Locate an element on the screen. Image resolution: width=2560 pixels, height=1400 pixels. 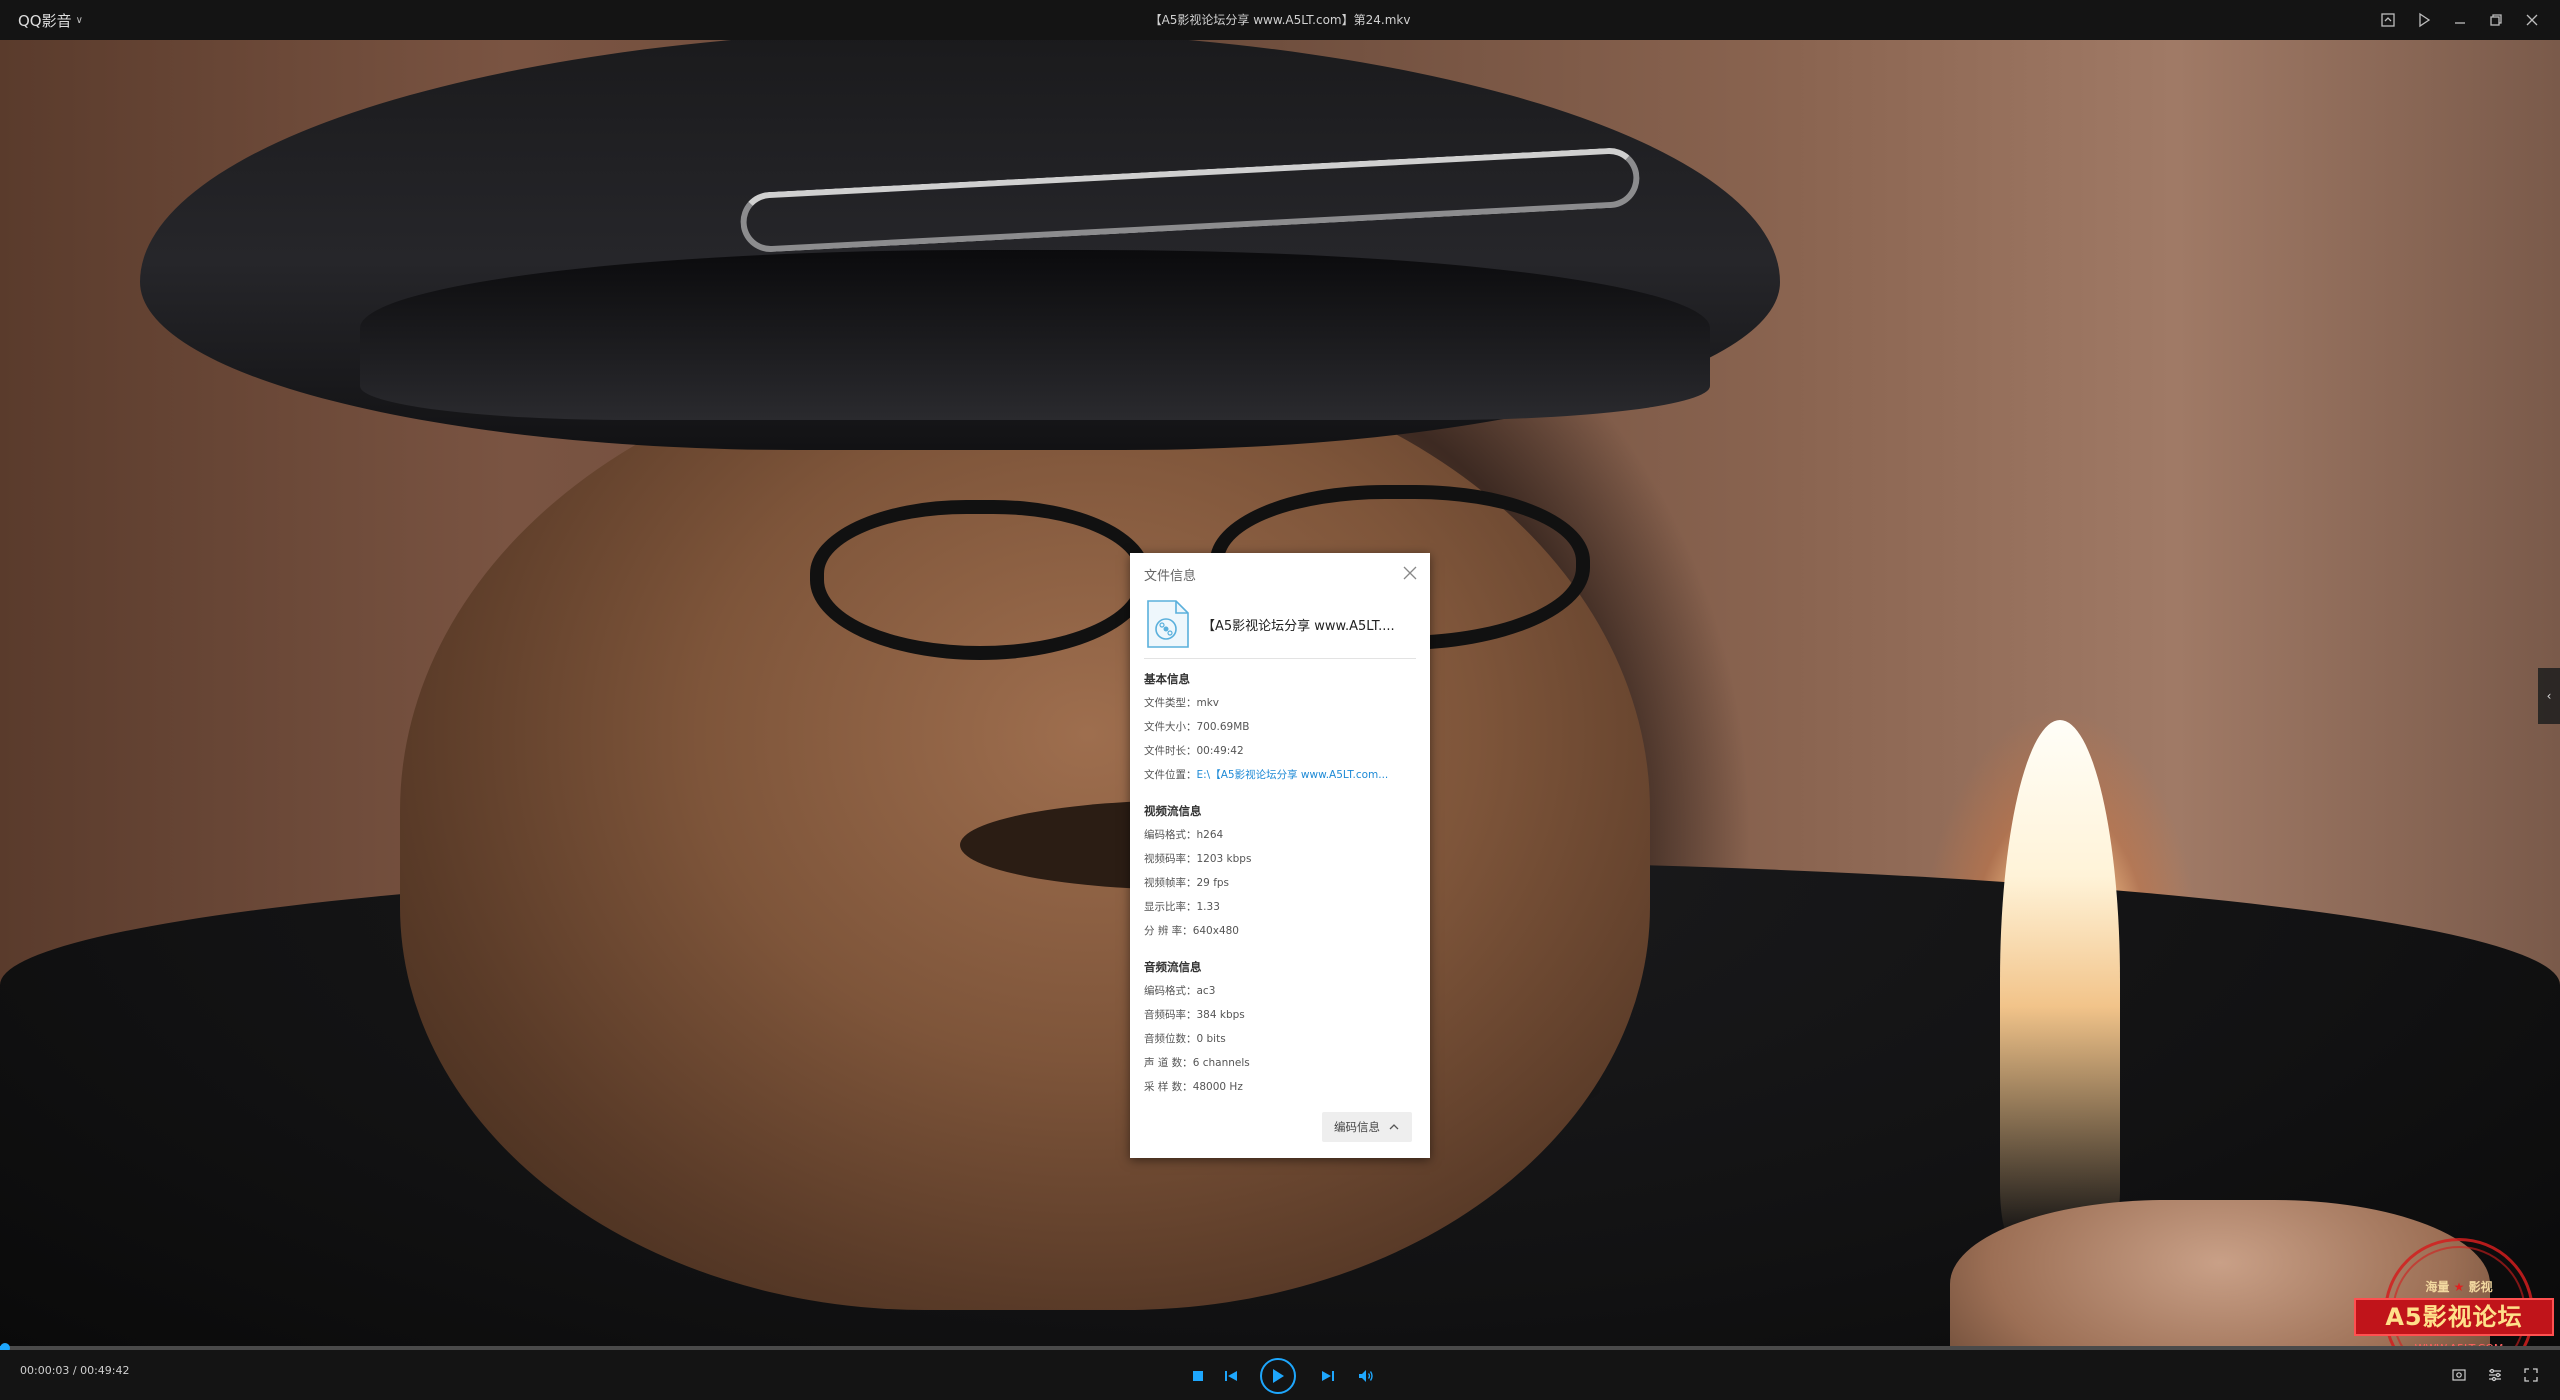
info-row: 音频码率：384 kbps is located at coordinates (1281, 1015).